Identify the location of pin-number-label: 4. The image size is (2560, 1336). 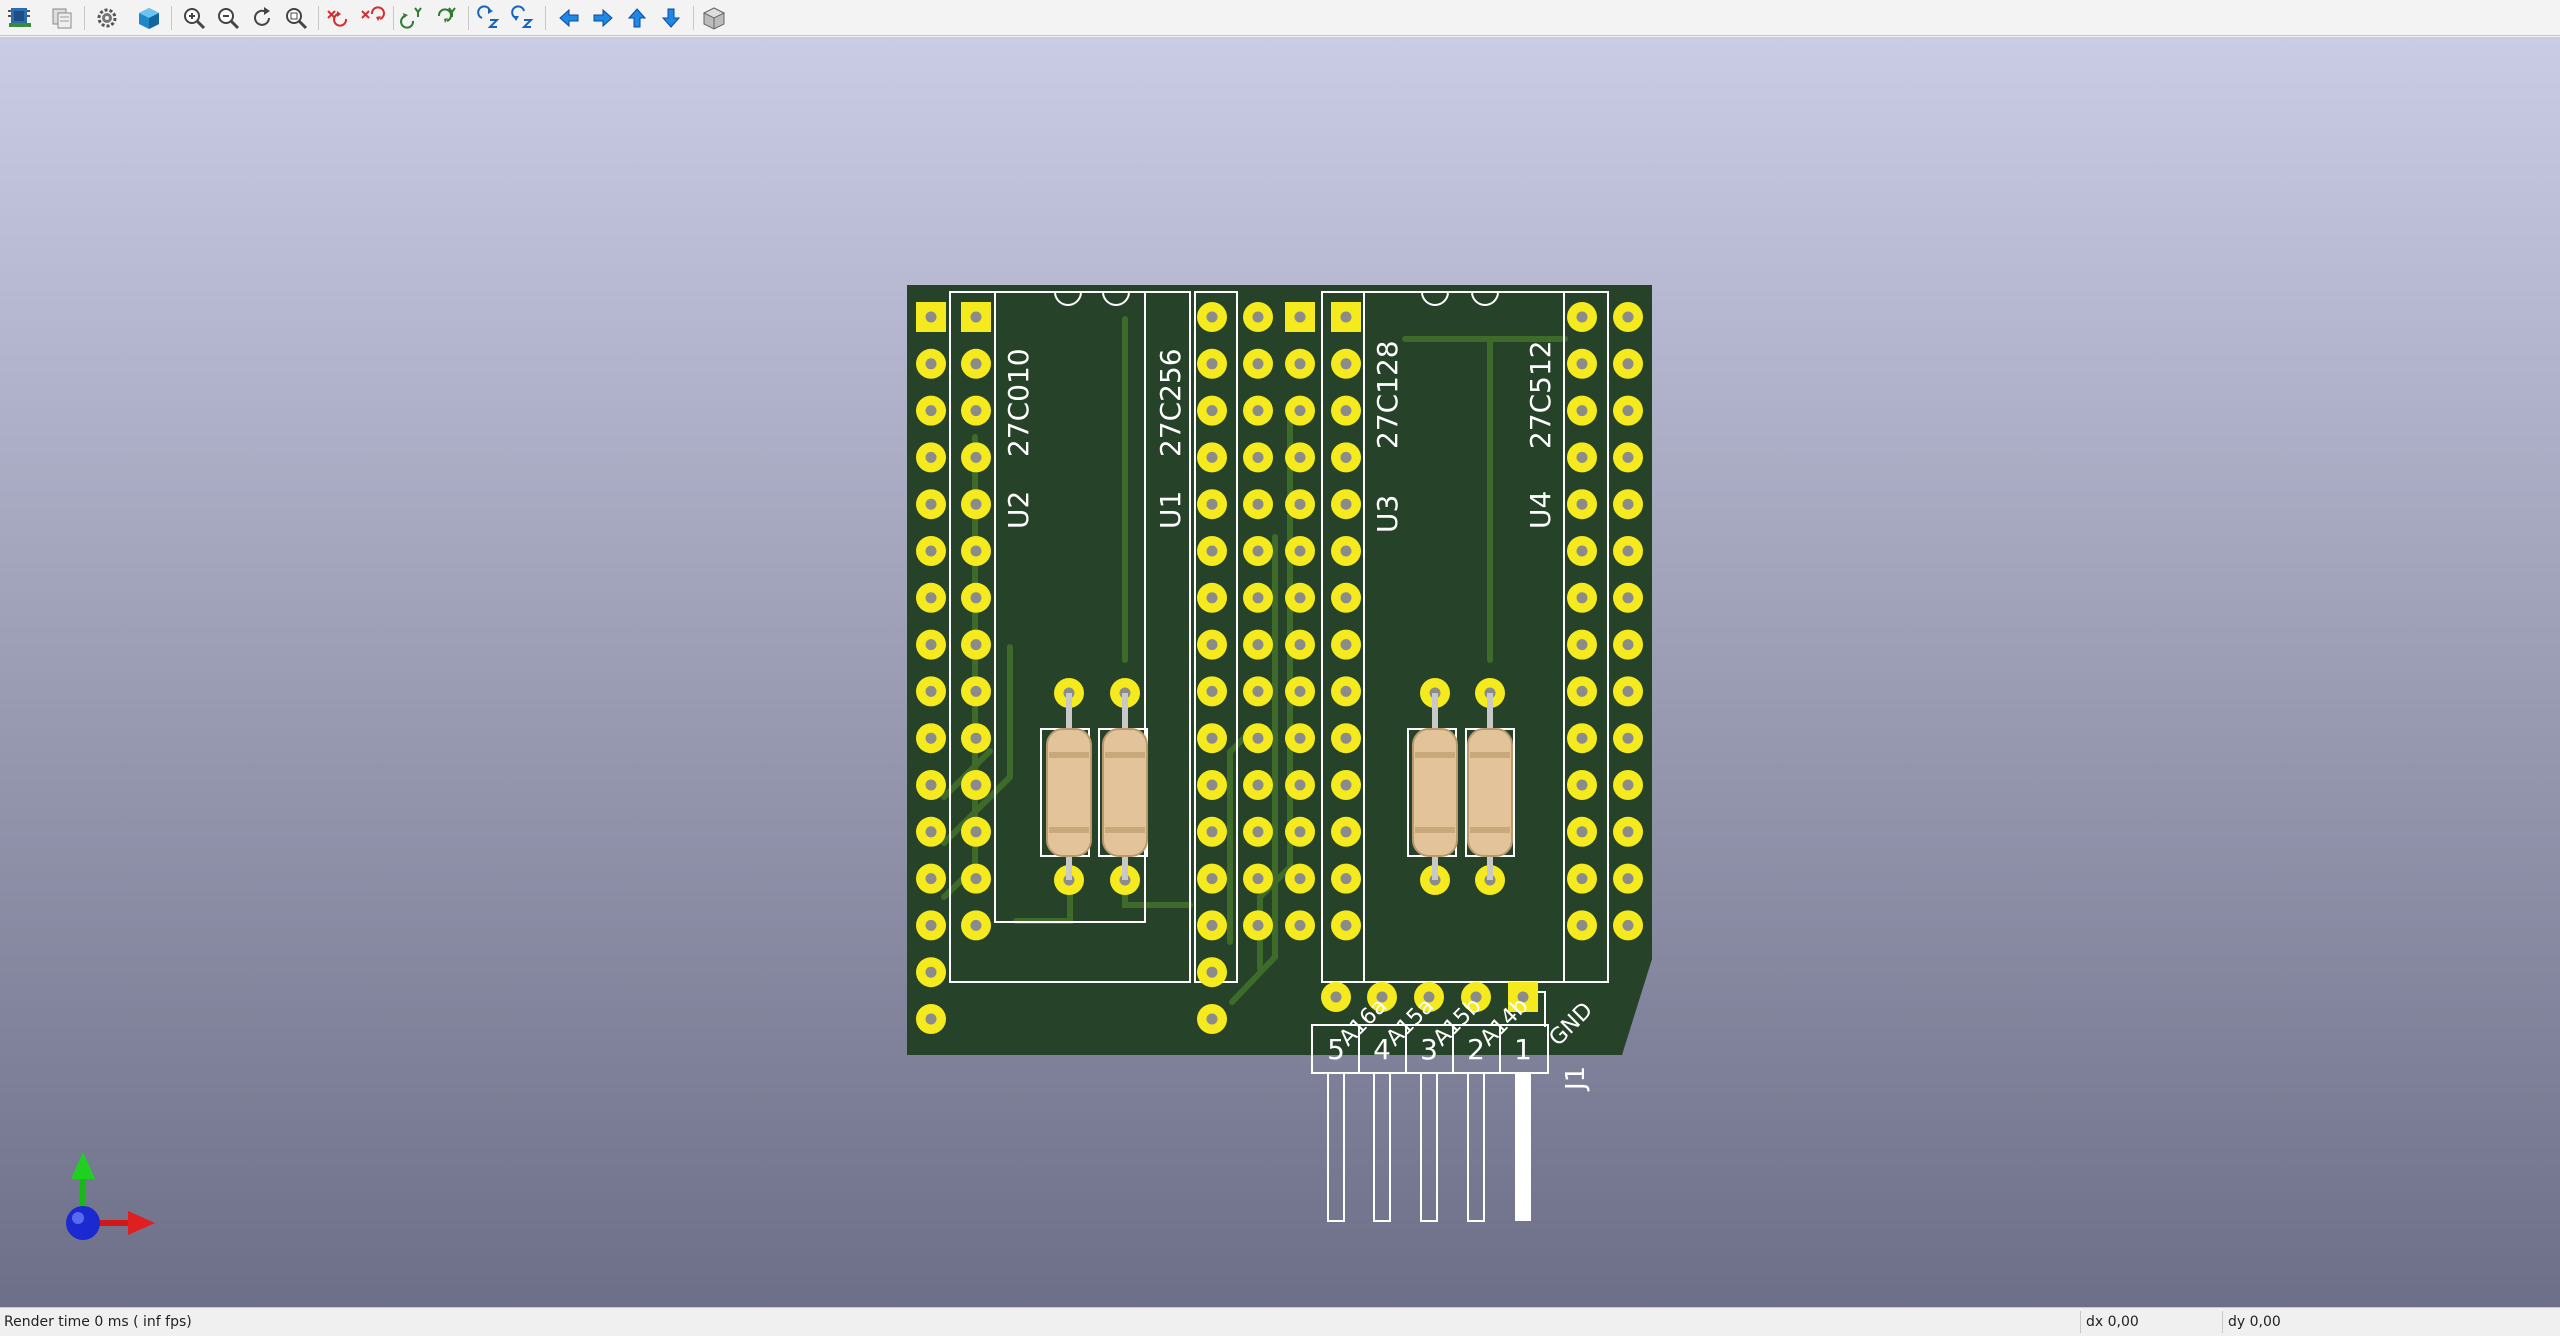
(1382, 1049).